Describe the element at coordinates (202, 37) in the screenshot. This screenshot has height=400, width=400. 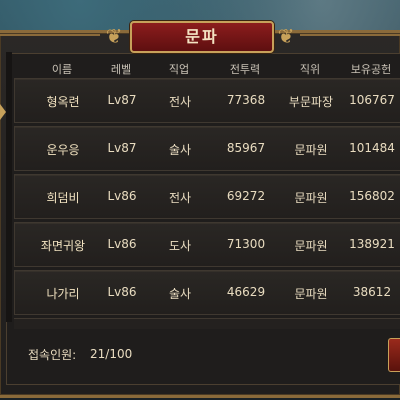
I see `panel-title: 문파` at that location.